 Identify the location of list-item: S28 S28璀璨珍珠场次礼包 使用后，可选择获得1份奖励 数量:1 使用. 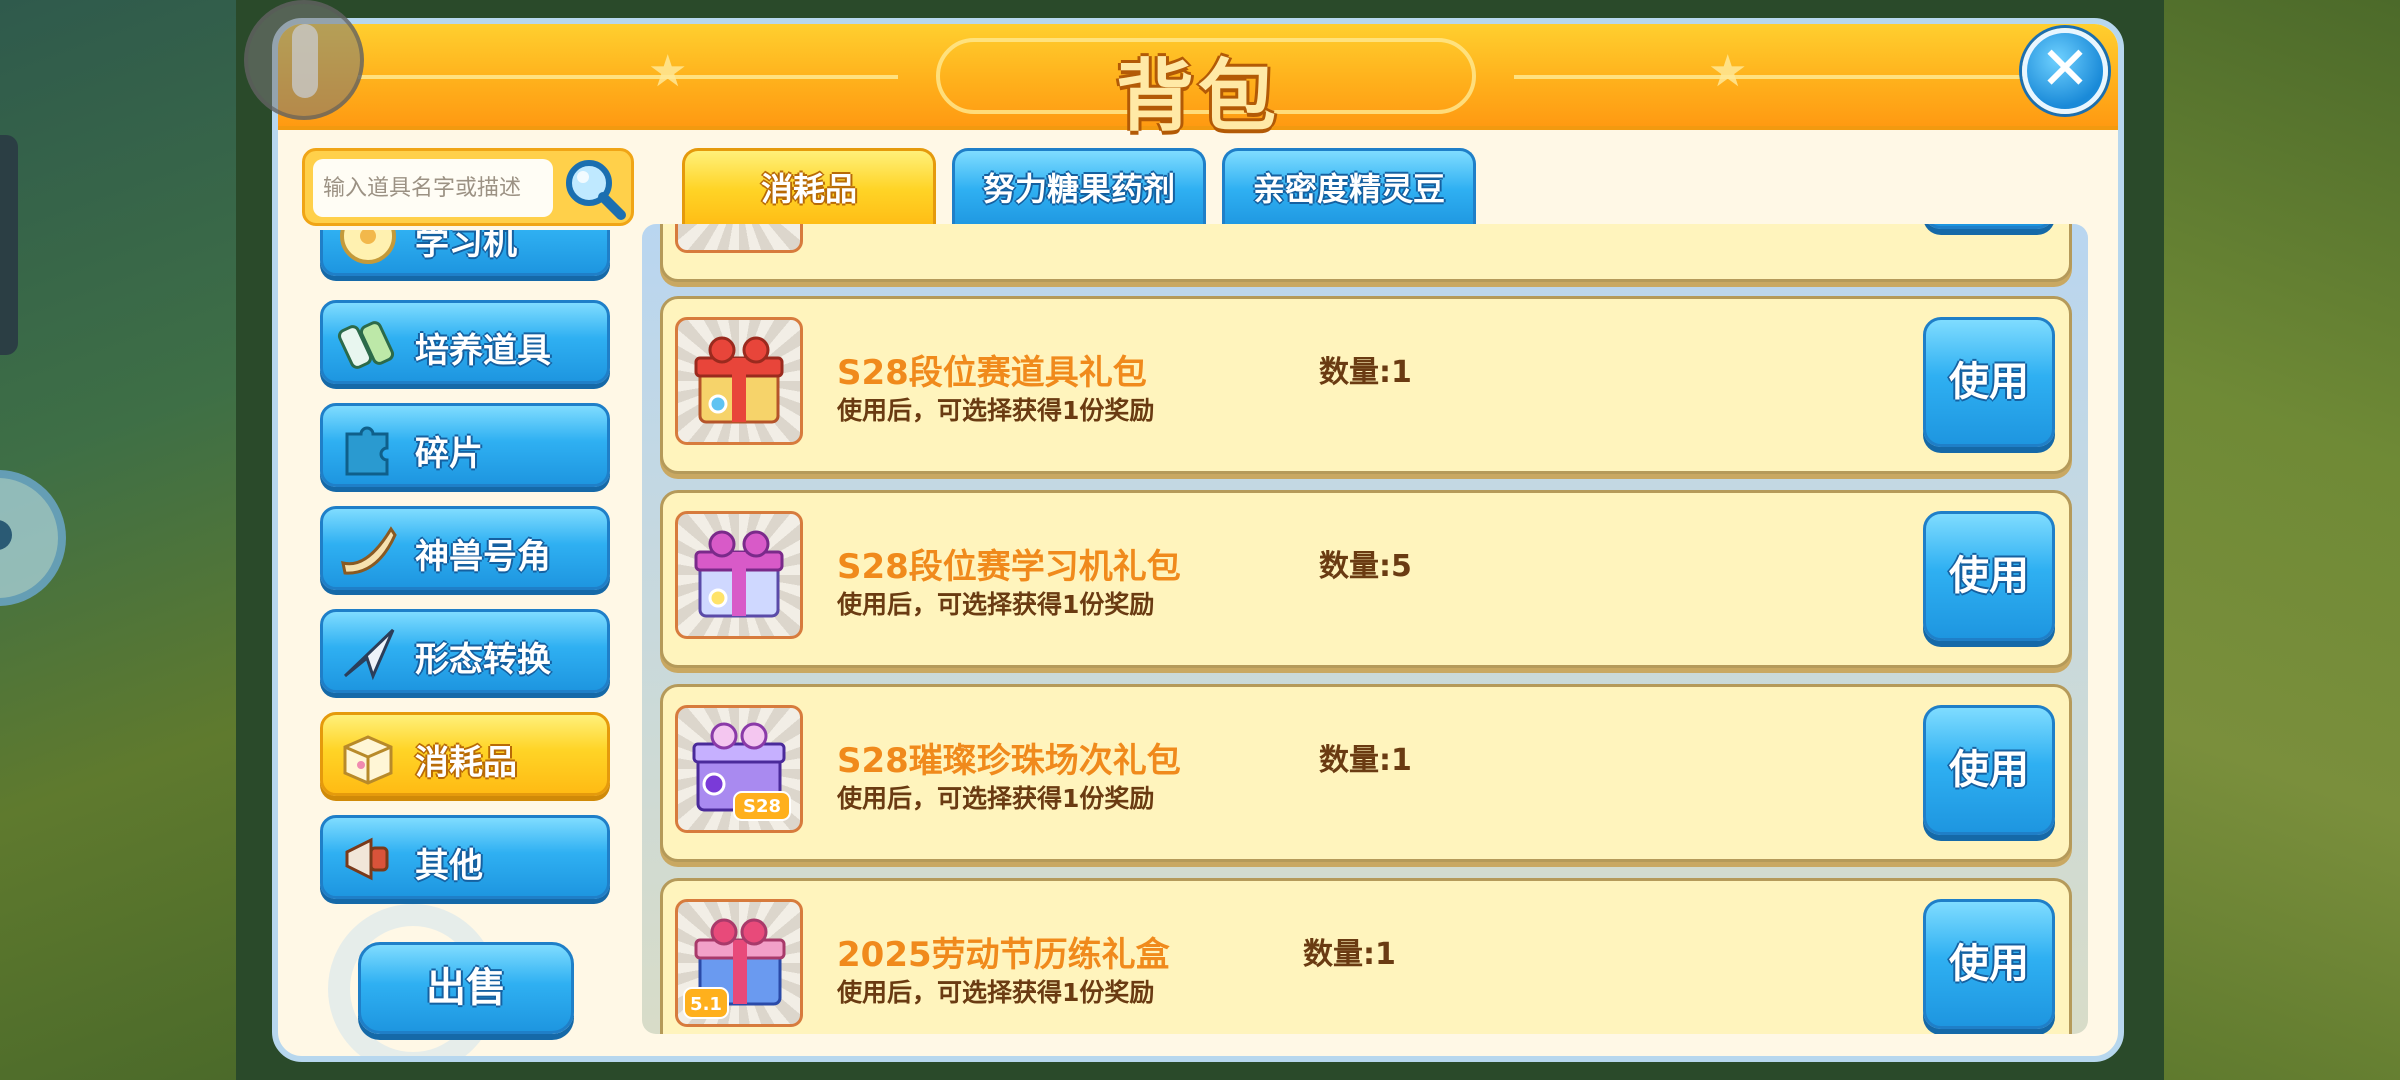
(1366, 773).